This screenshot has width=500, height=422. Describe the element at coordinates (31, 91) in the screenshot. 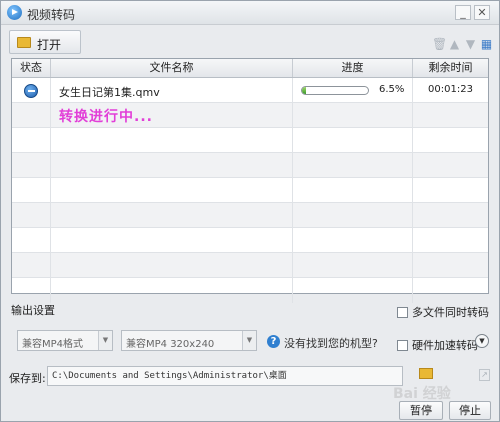

I see `converting-arrow-icon` at that location.